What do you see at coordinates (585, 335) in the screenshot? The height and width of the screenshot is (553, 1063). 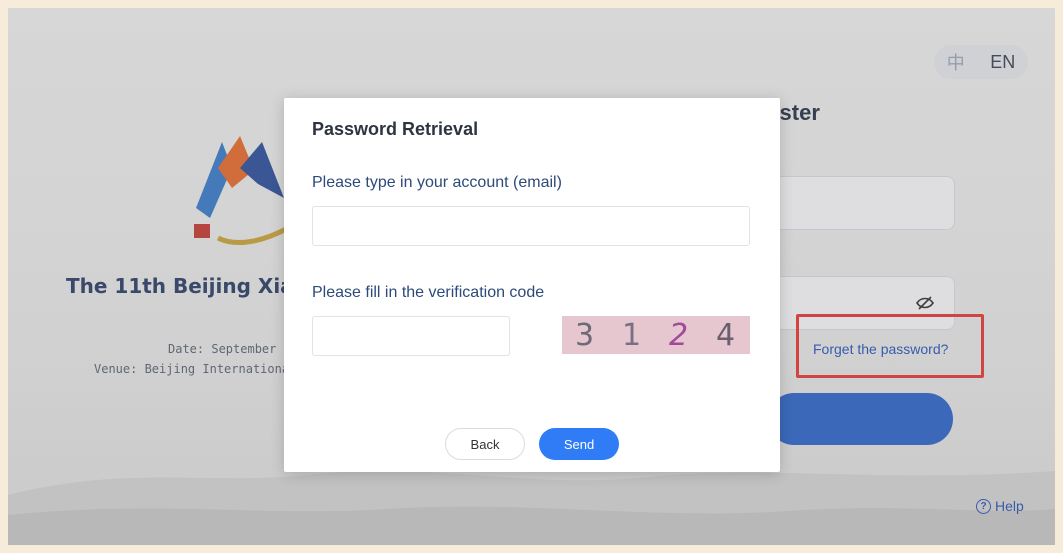 I see `captcha-digit: 3` at bounding box center [585, 335].